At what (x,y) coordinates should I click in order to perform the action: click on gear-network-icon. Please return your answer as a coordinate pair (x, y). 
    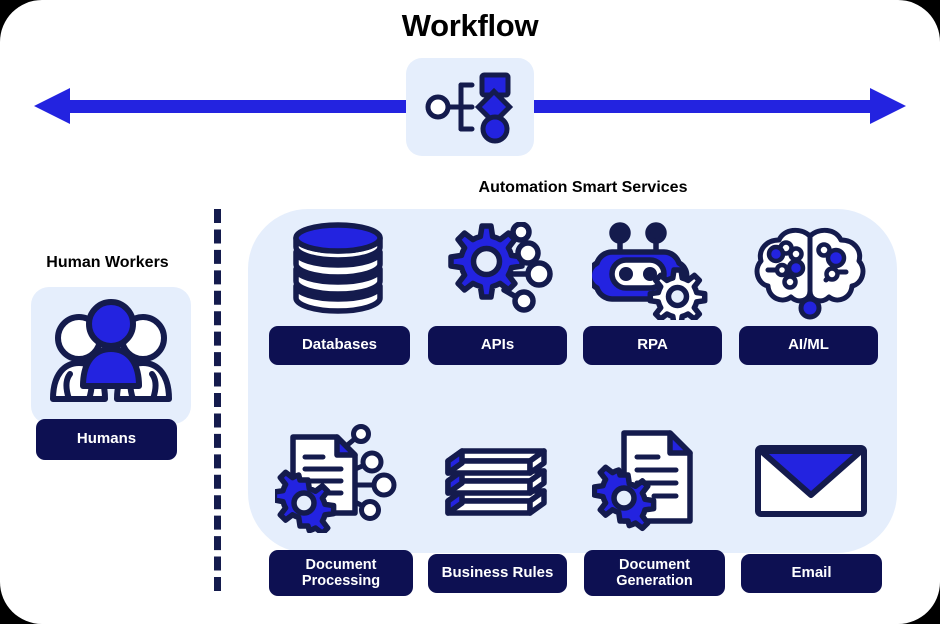
    Looking at the image, I should click on (500, 271).